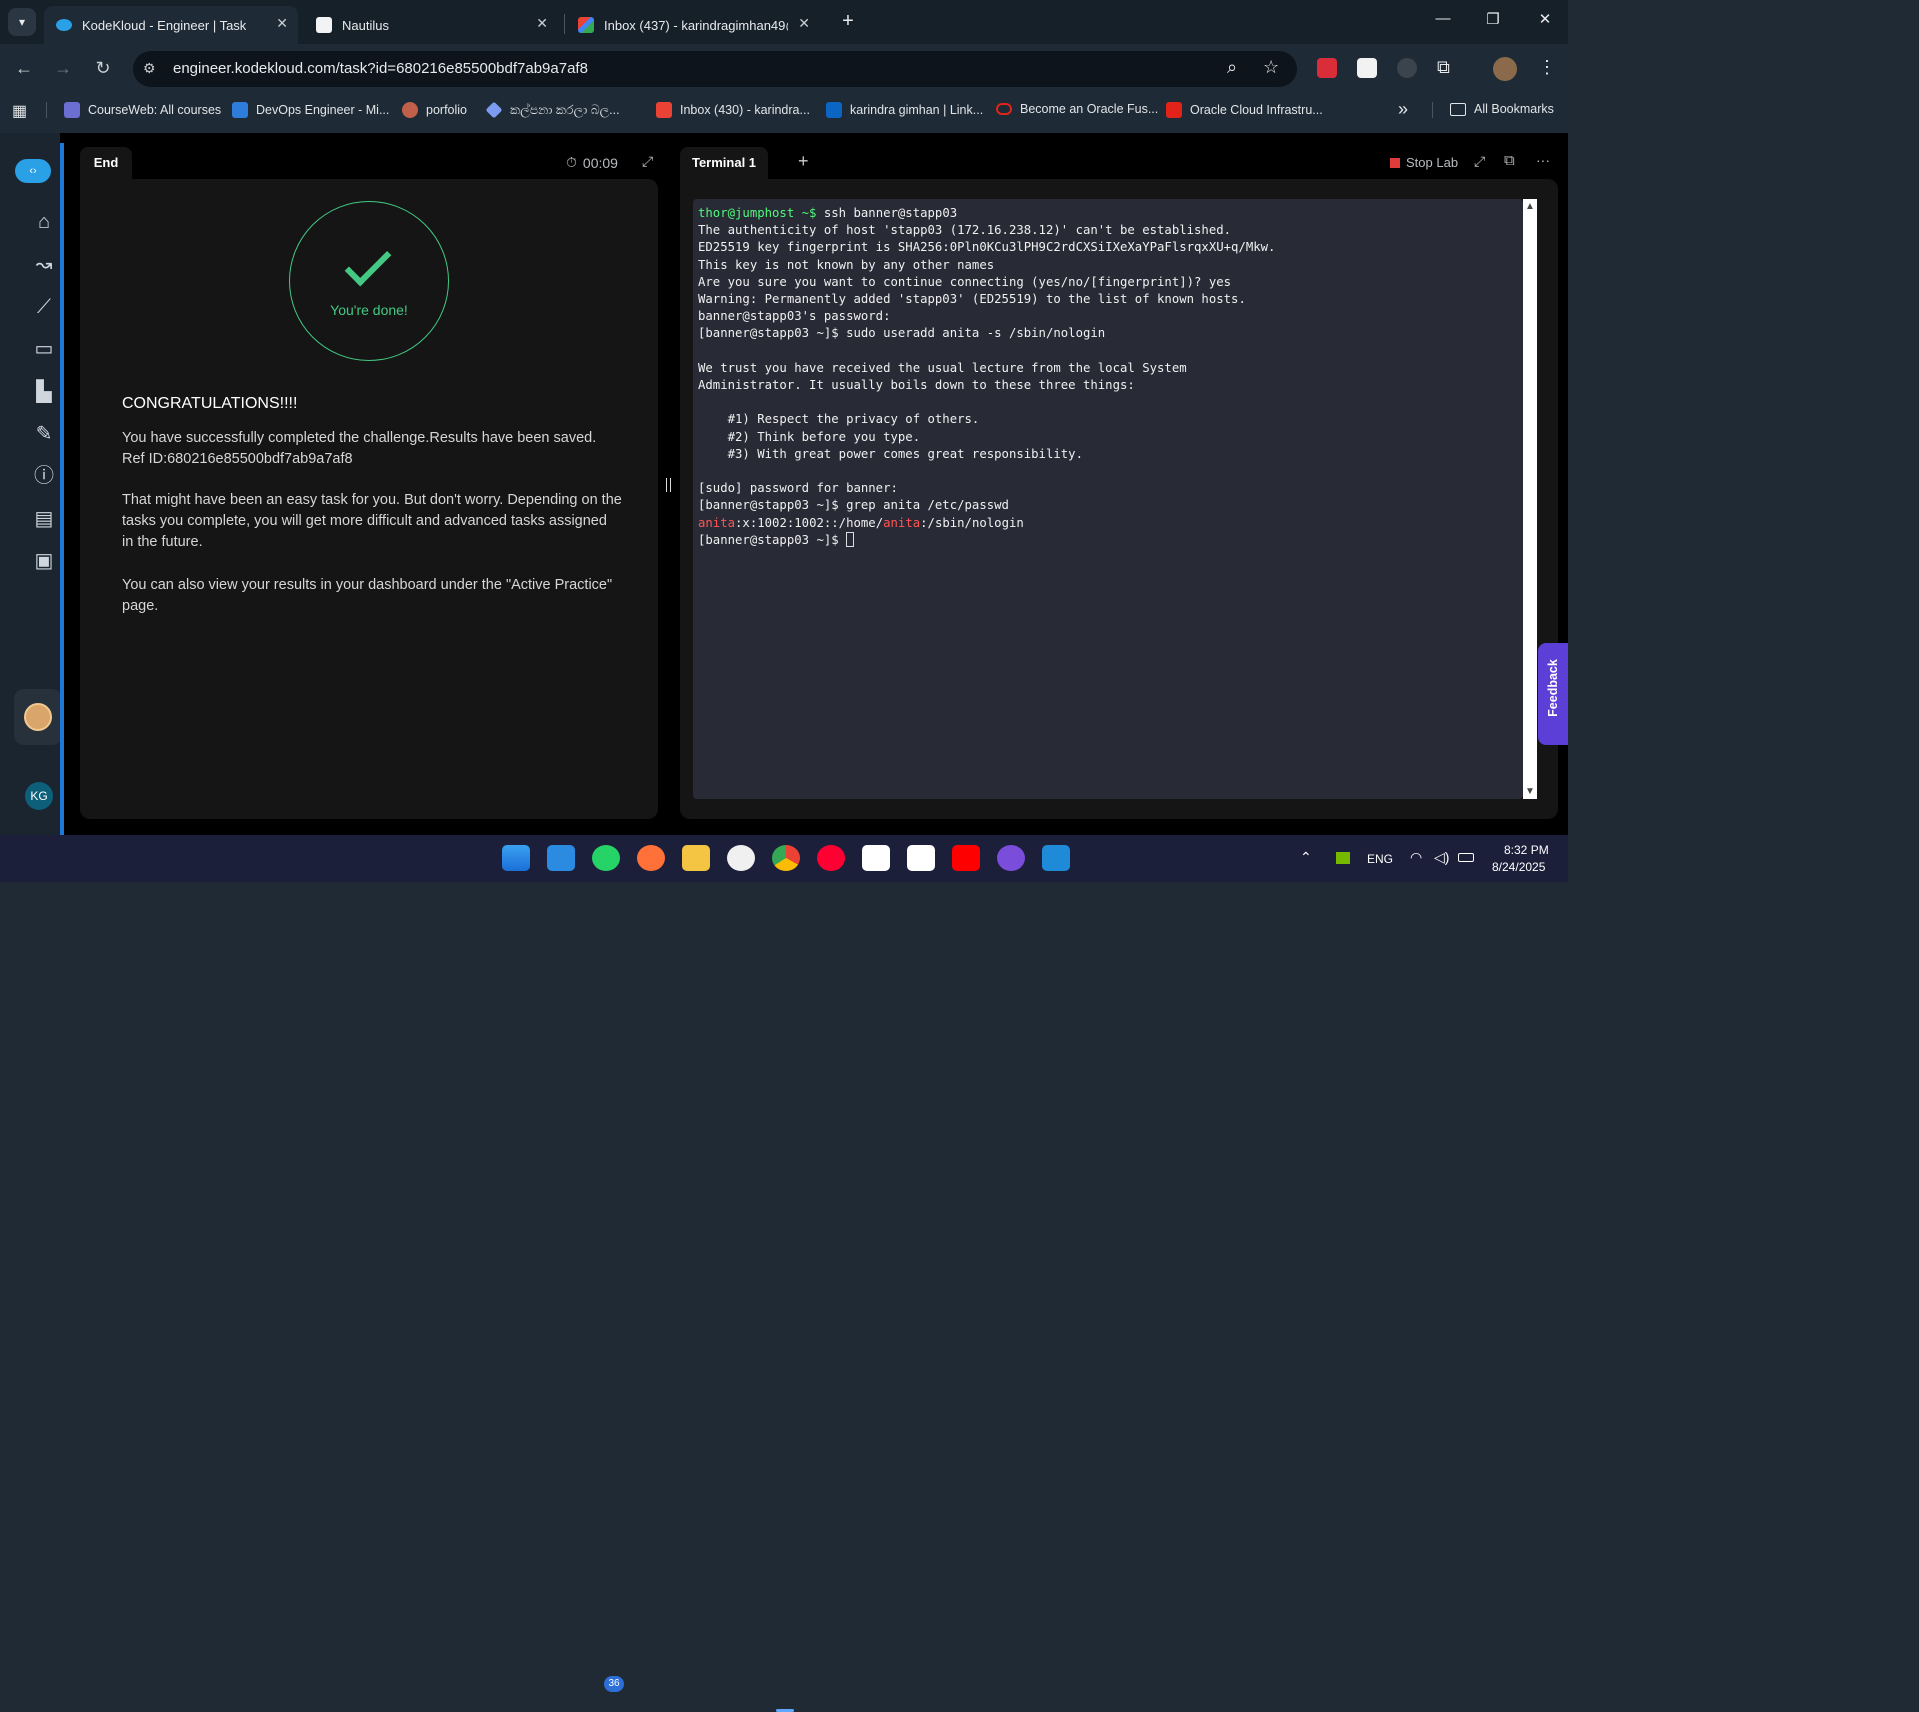 The height and width of the screenshot is (1712, 1919). Describe the element at coordinates (1343, 858) in the screenshot. I see `nvidia-icon` at that location.